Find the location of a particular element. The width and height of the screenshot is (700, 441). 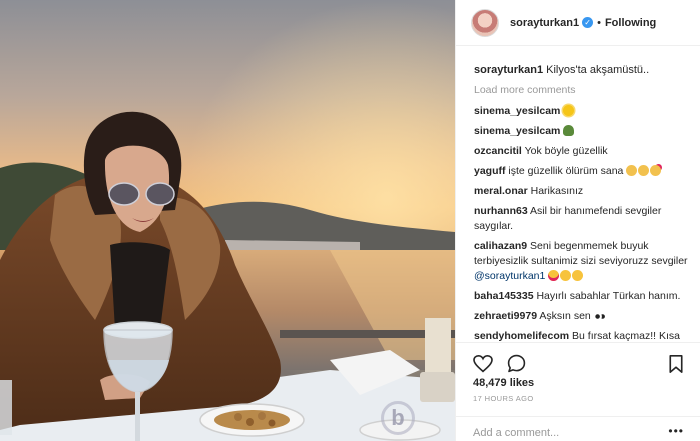

speech-bubble-icon is located at coordinates (516, 363).